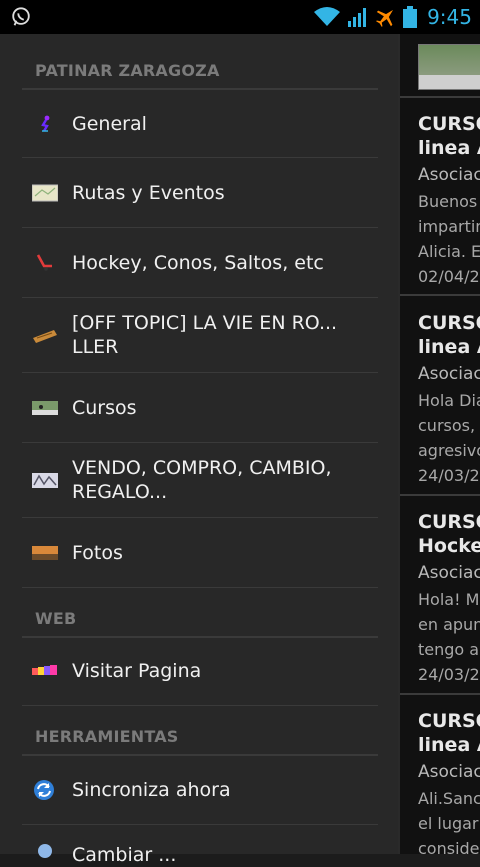 The height and width of the screenshot is (867, 480). I want to click on status-icons: 9:45, so click(392, 17).